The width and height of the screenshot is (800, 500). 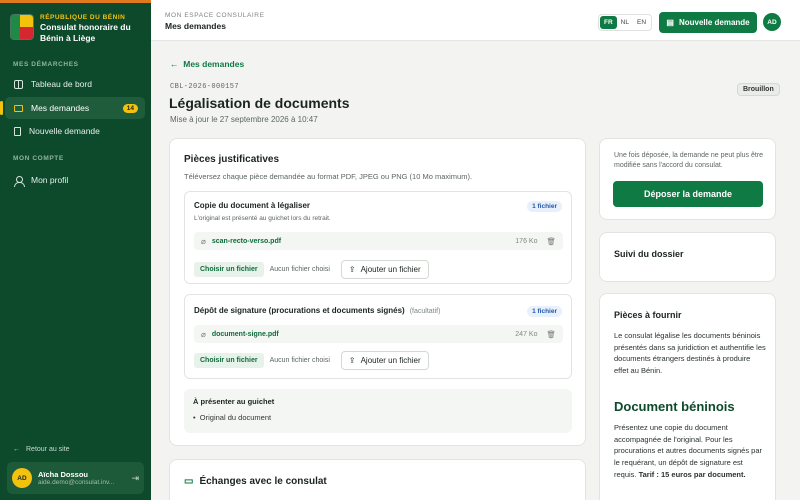 What do you see at coordinates (245, 334) in the screenshot?
I see `file-name: document-signe.pdf` at bounding box center [245, 334].